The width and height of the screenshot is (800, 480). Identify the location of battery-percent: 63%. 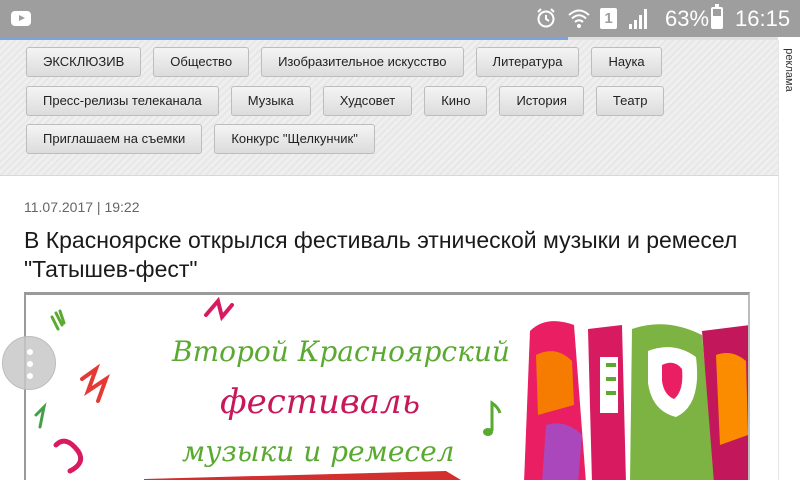
(687, 18).